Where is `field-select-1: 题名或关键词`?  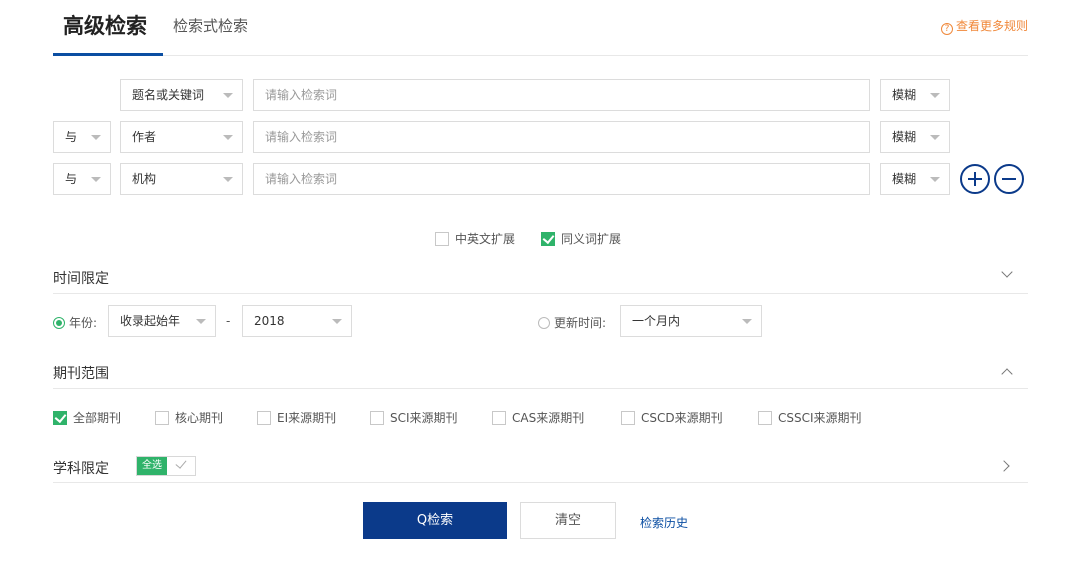 field-select-1: 题名或关键词 is located at coordinates (181, 95).